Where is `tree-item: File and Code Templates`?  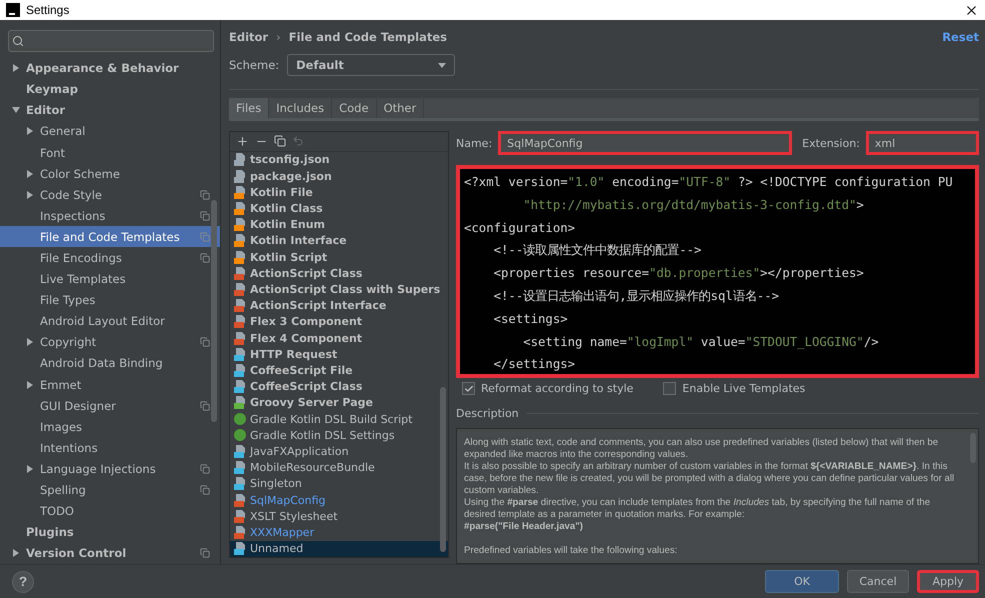 tree-item: File and Code Templates is located at coordinates (110, 237).